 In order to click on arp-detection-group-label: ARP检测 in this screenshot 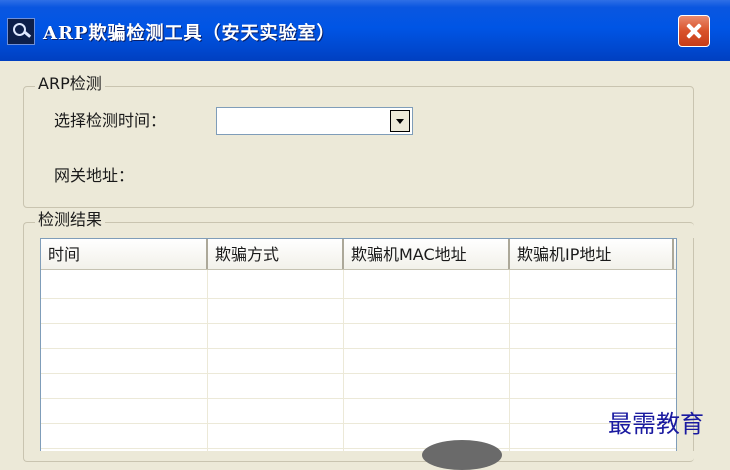, I will do `click(70, 84)`.